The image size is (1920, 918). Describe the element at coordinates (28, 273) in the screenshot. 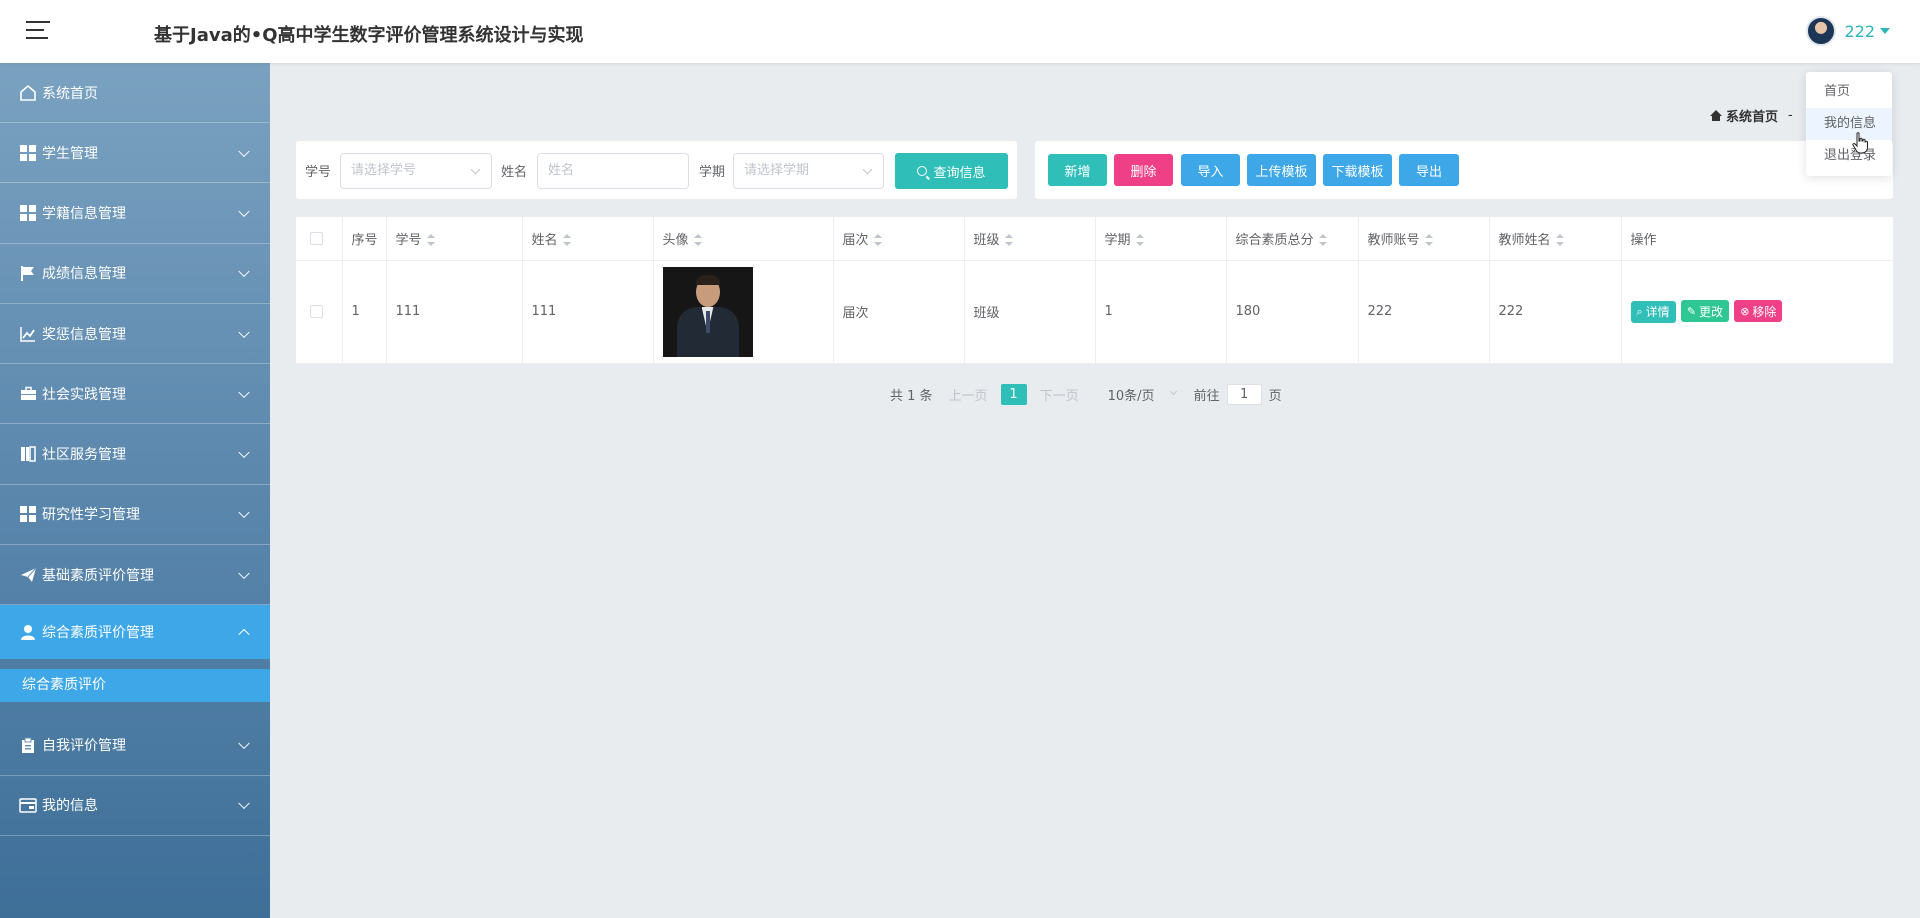

I see `flag-icon` at that location.